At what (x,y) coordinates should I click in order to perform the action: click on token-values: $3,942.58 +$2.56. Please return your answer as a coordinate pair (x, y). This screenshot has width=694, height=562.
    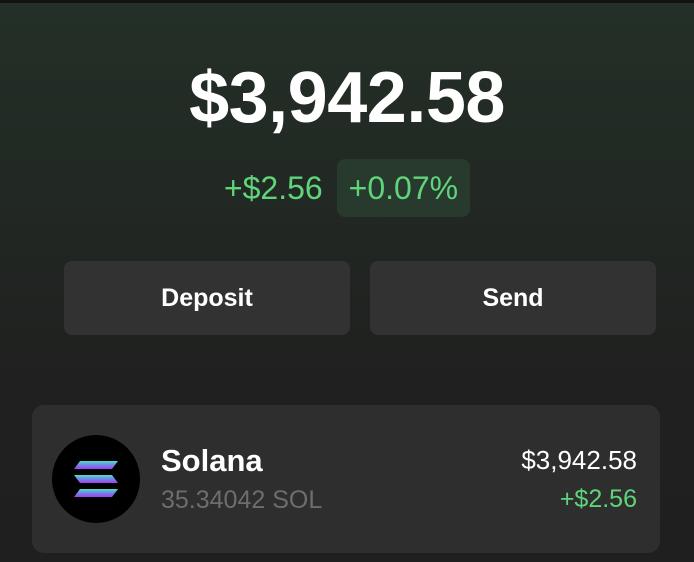
    Looking at the image, I should click on (579, 479).